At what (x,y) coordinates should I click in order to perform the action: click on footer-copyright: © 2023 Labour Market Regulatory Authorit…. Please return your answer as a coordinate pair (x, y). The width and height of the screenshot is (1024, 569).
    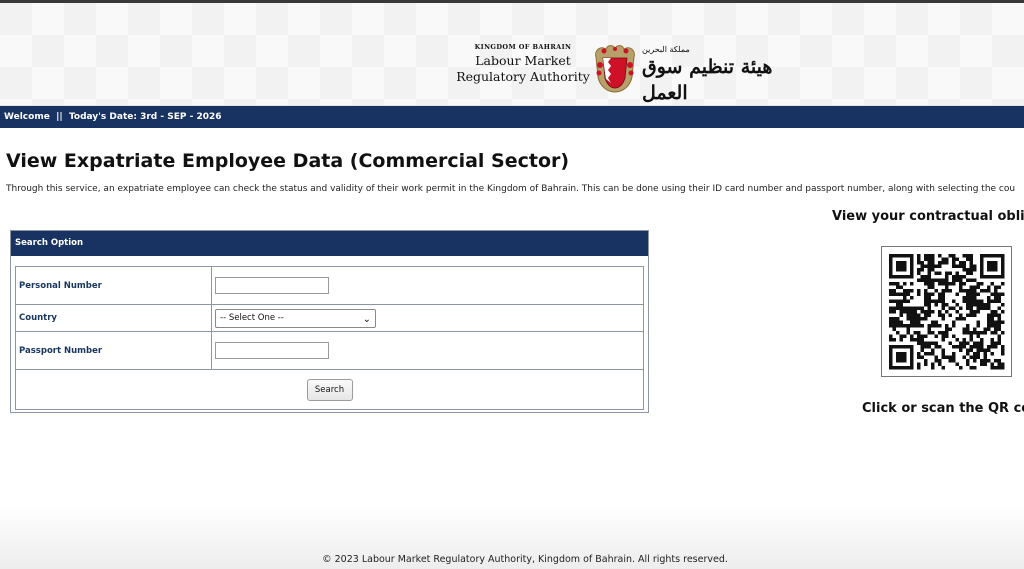
    Looking at the image, I should click on (525, 559).